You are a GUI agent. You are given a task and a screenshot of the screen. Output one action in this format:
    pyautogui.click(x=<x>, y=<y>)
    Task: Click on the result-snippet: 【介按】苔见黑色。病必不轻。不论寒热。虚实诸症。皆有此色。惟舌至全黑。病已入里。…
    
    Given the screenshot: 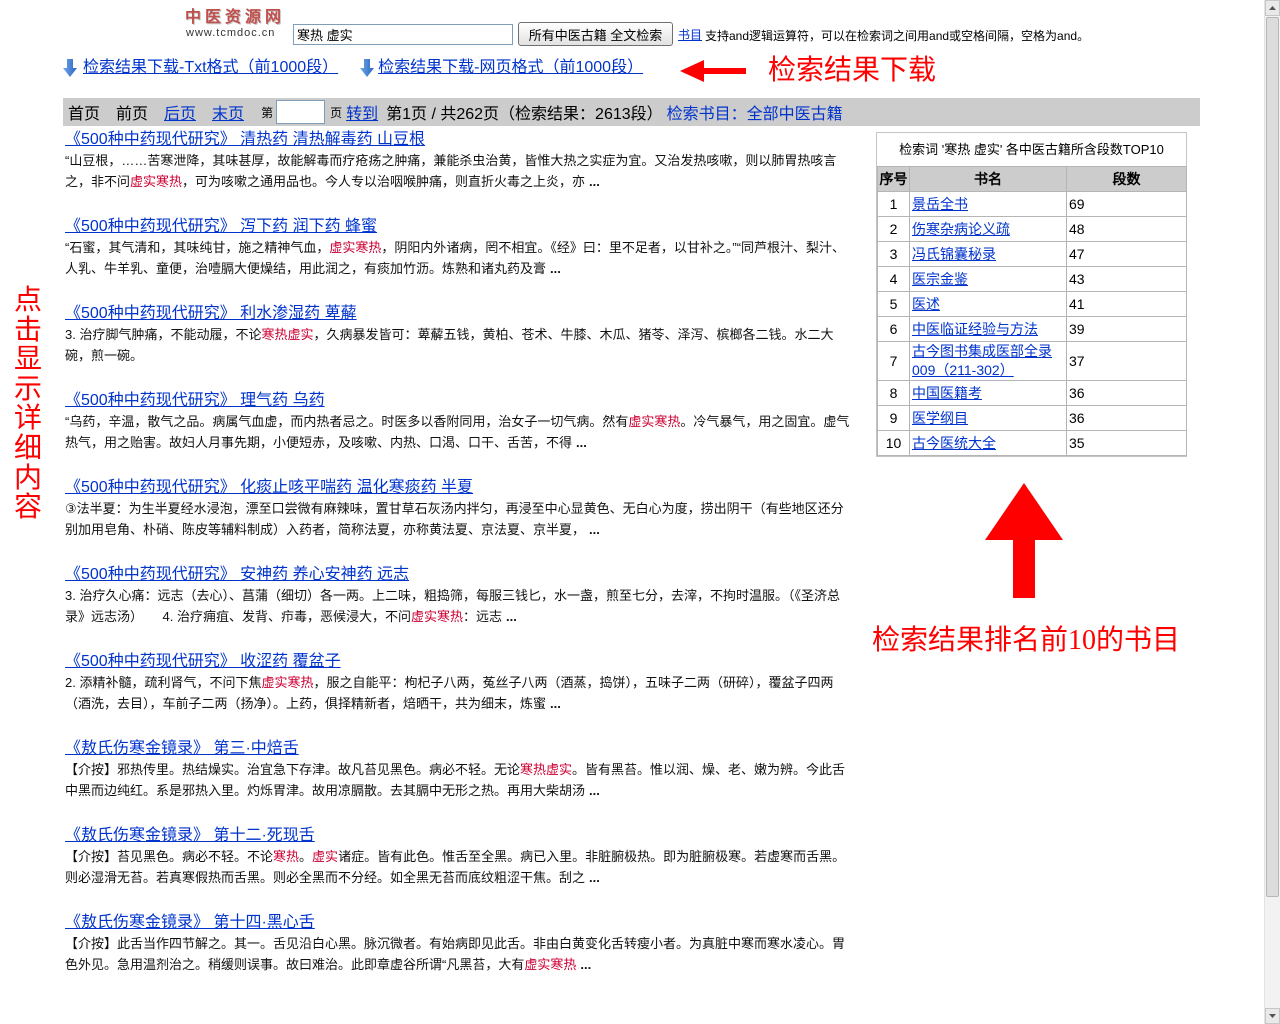 What is the action you would take?
    pyautogui.click(x=460, y=867)
    